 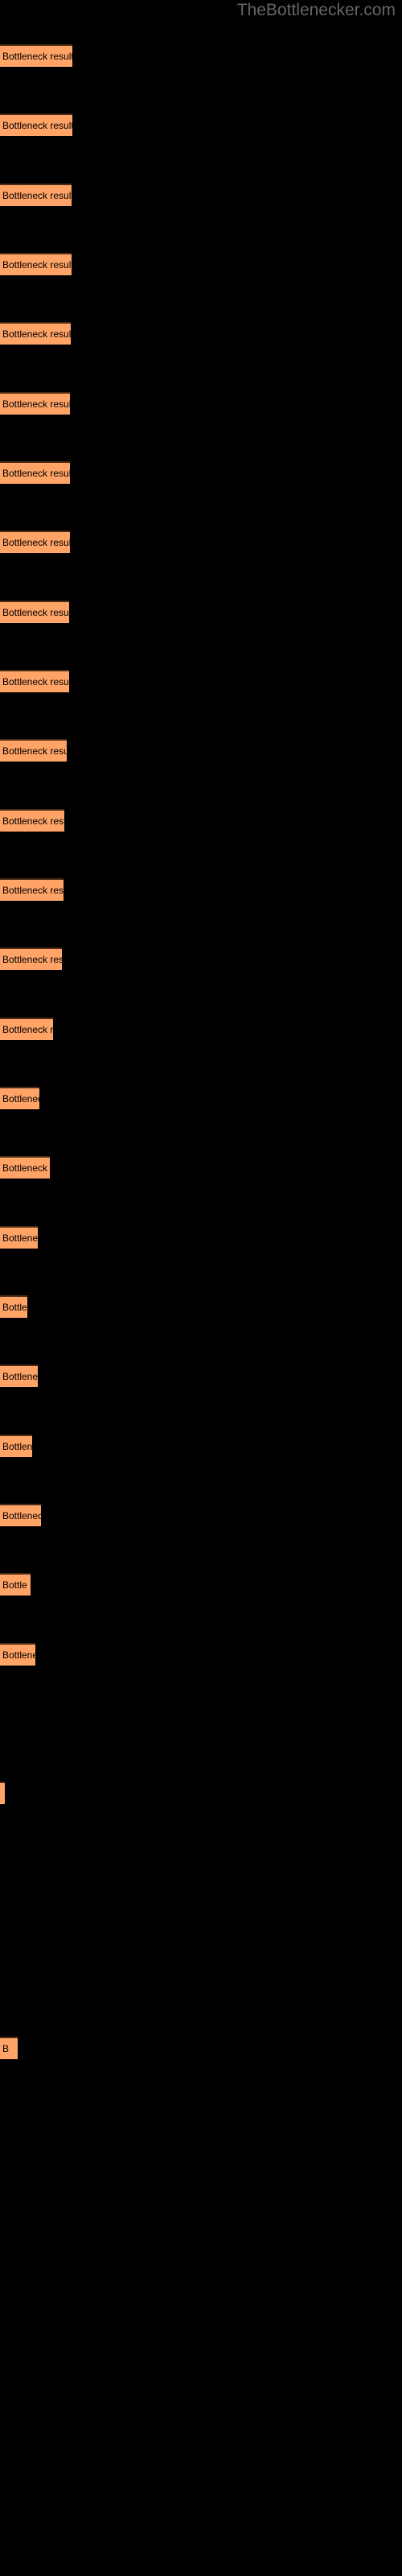 I want to click on chart-bar: Bottleneck resu, so click(x=26, y=1029).